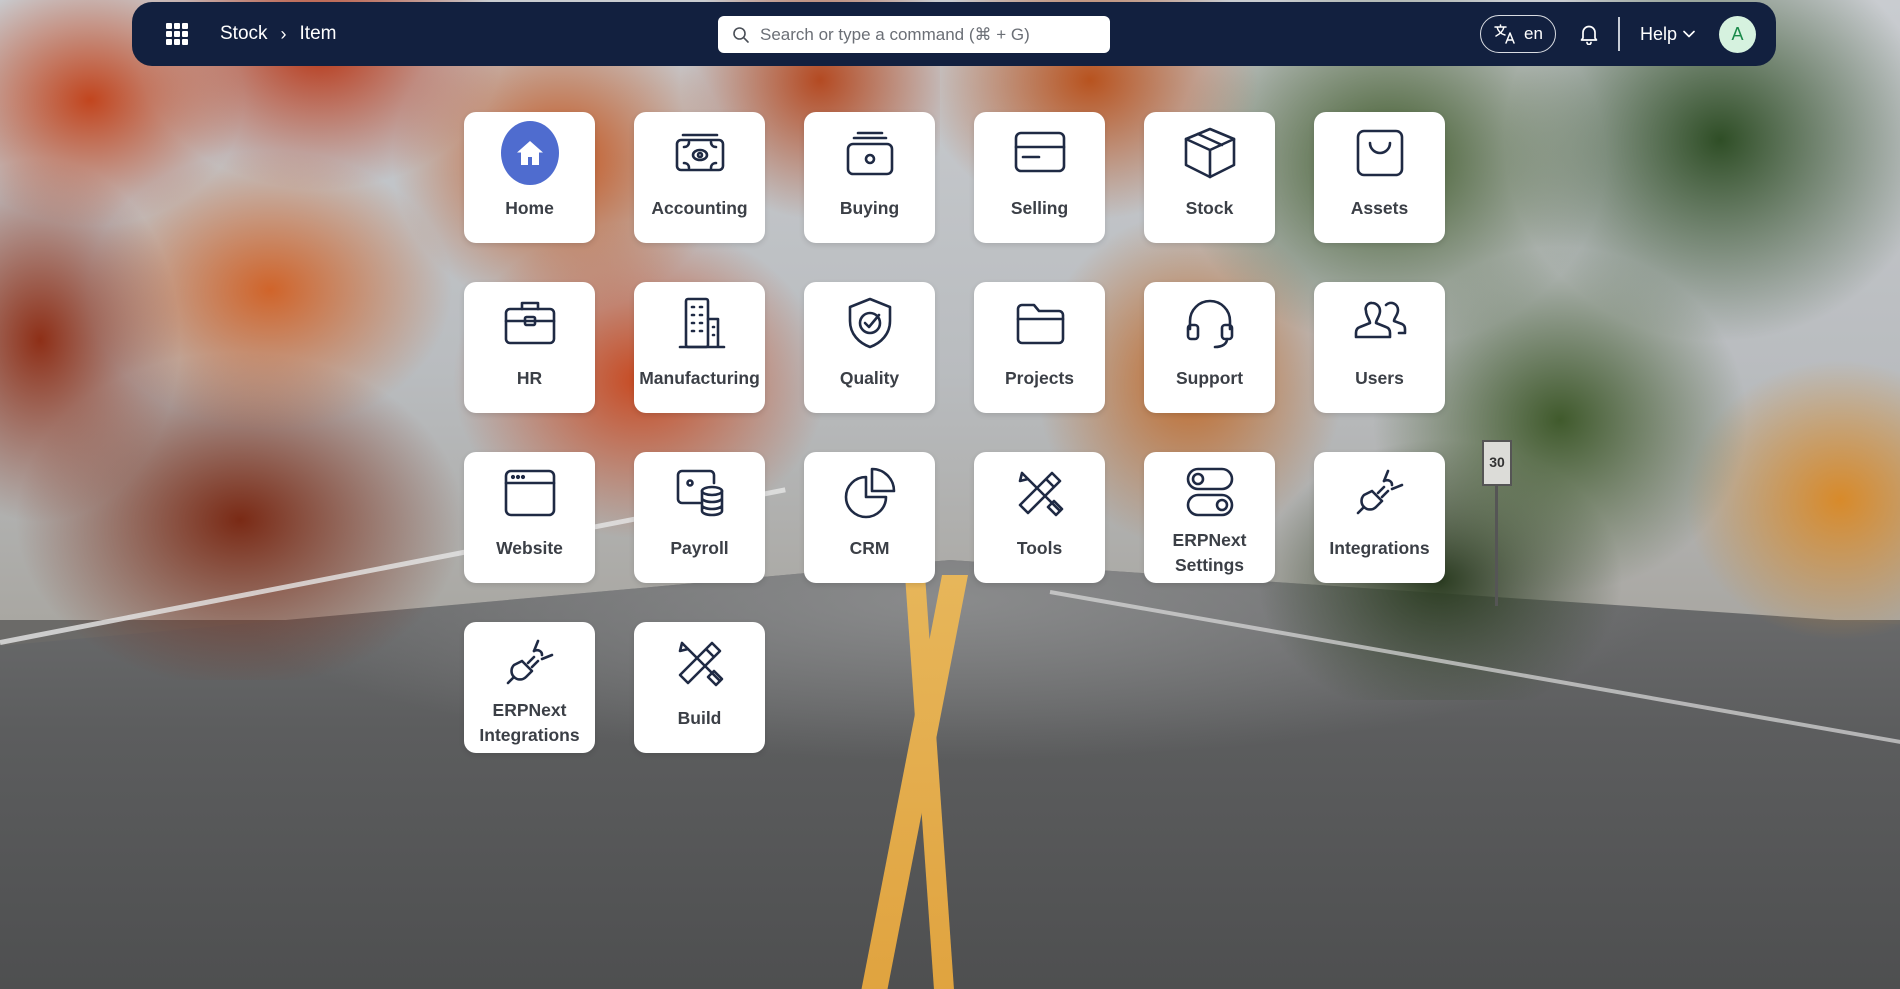 The height and width of the screenshot is (989, 1900). I want to click on app-label: Integrations, so click(1379, 548).